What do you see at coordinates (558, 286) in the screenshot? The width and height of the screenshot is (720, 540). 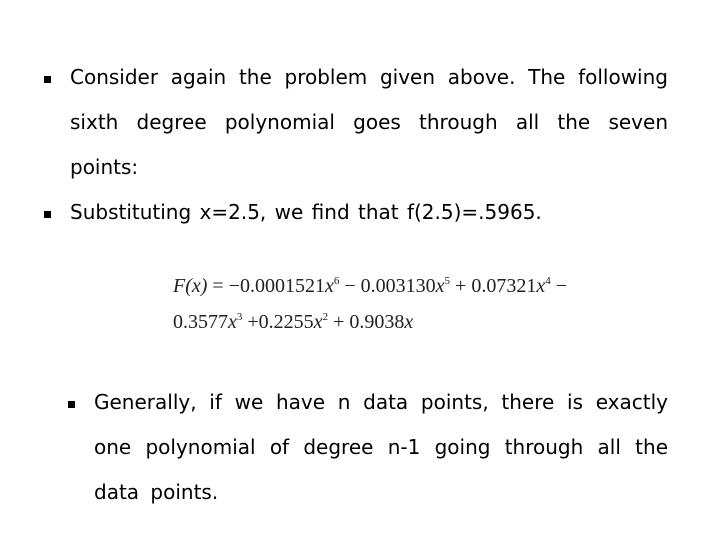 I see `trailing-sign: −` at bounding box center [558, 286].